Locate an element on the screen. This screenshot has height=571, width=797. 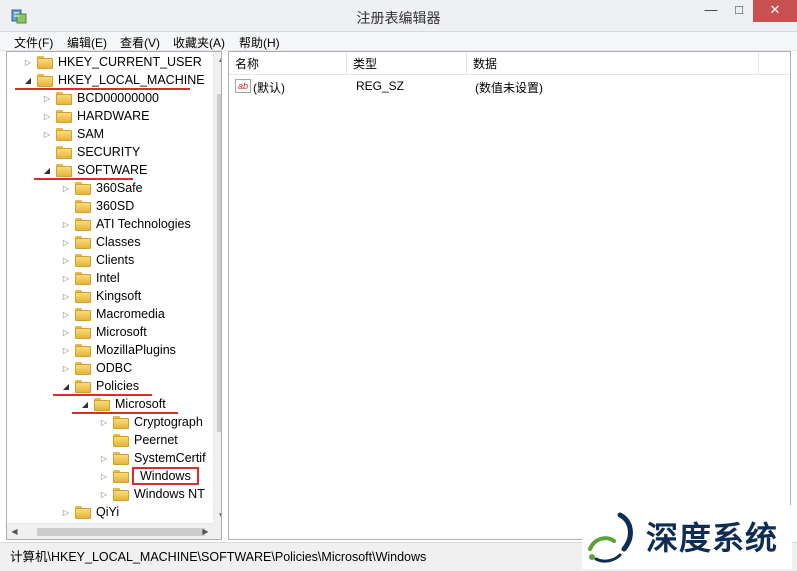
scroll-right-icon: ▶ is located at coordinates (205, 531).